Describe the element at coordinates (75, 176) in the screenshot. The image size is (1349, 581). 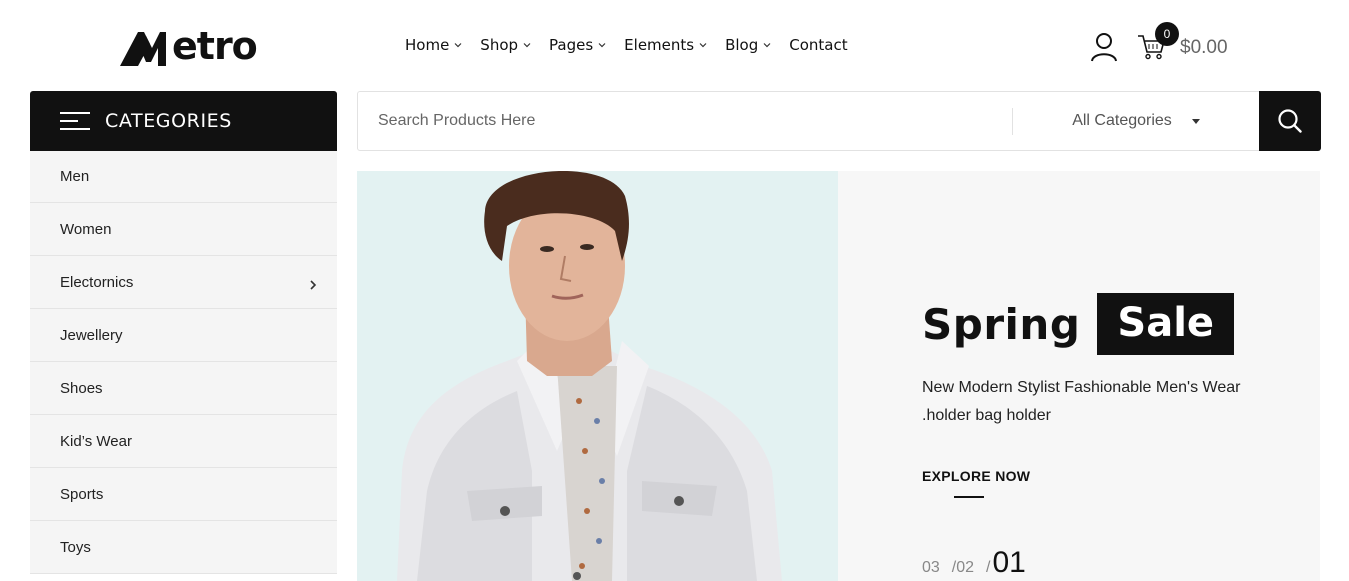
I see `category-label: Men` at that location.